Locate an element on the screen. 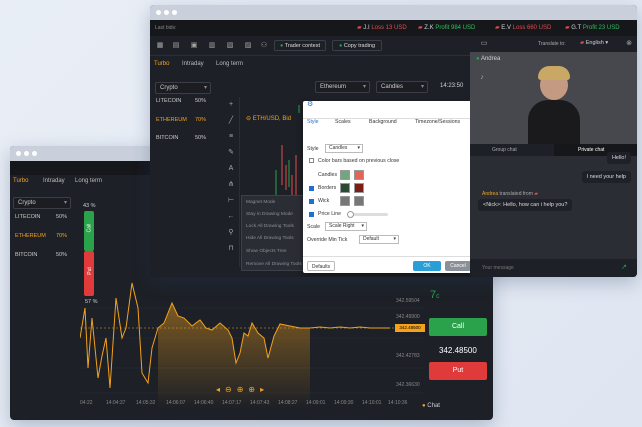  volume-icon: ♪ is located at coordinates (482, 78).